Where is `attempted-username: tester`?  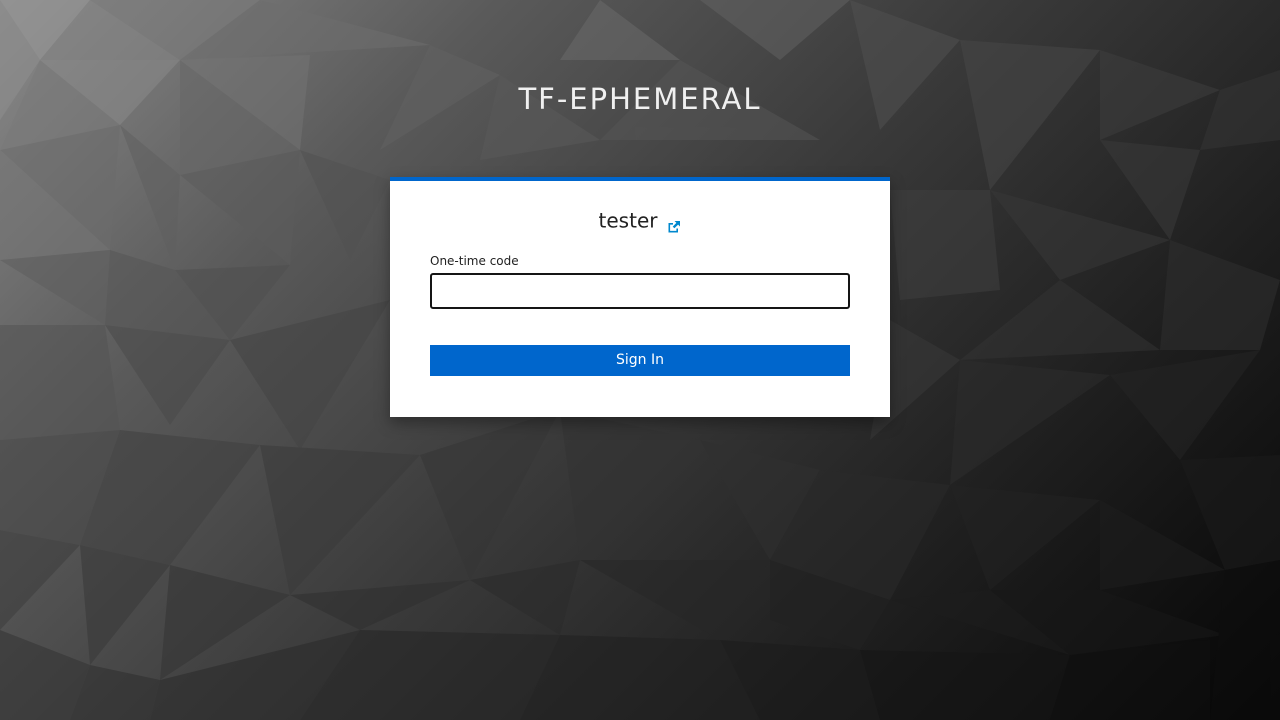 attempted-username: tester is located at coordinates (640, 220).